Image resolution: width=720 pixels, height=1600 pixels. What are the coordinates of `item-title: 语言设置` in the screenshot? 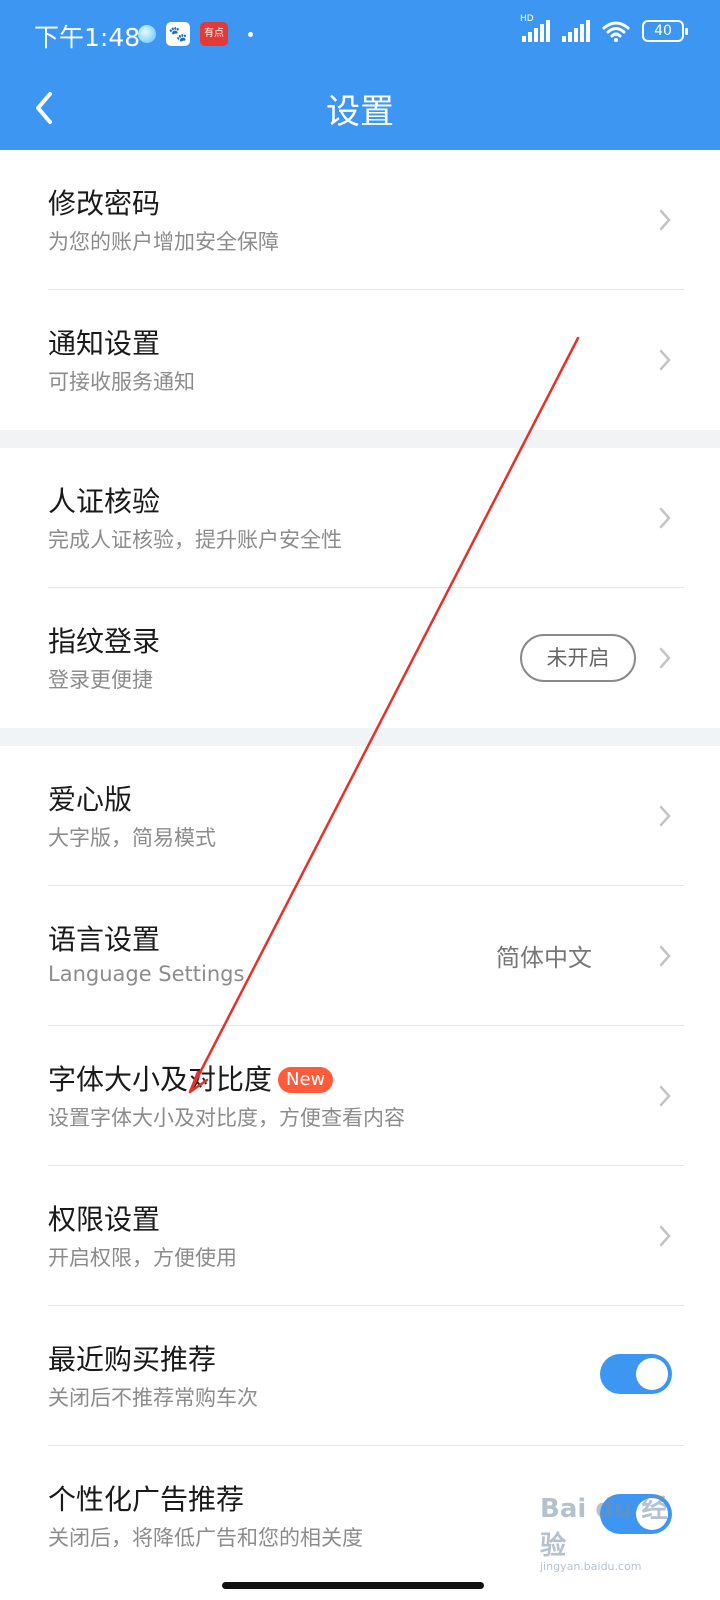 It's located at (104, 939).